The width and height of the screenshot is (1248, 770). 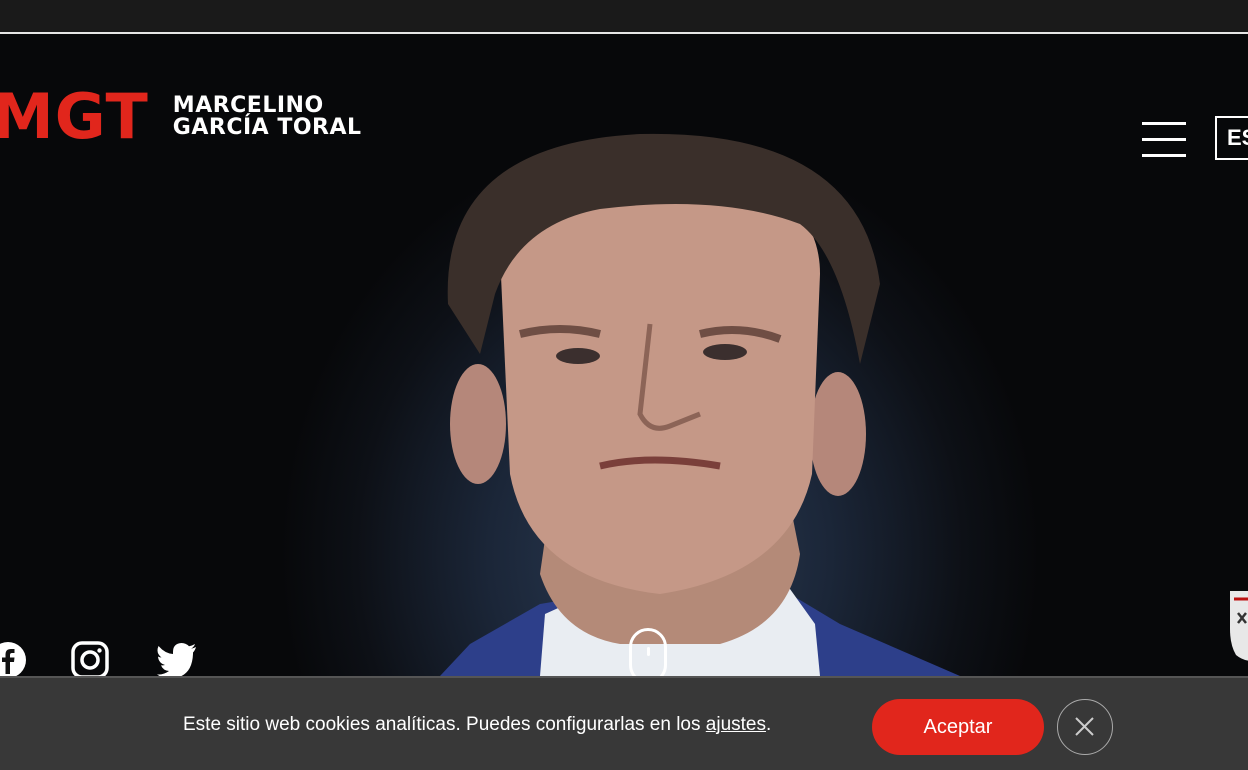 I want to click on hamburger-menu-icon, so click(x=1165, y=141).